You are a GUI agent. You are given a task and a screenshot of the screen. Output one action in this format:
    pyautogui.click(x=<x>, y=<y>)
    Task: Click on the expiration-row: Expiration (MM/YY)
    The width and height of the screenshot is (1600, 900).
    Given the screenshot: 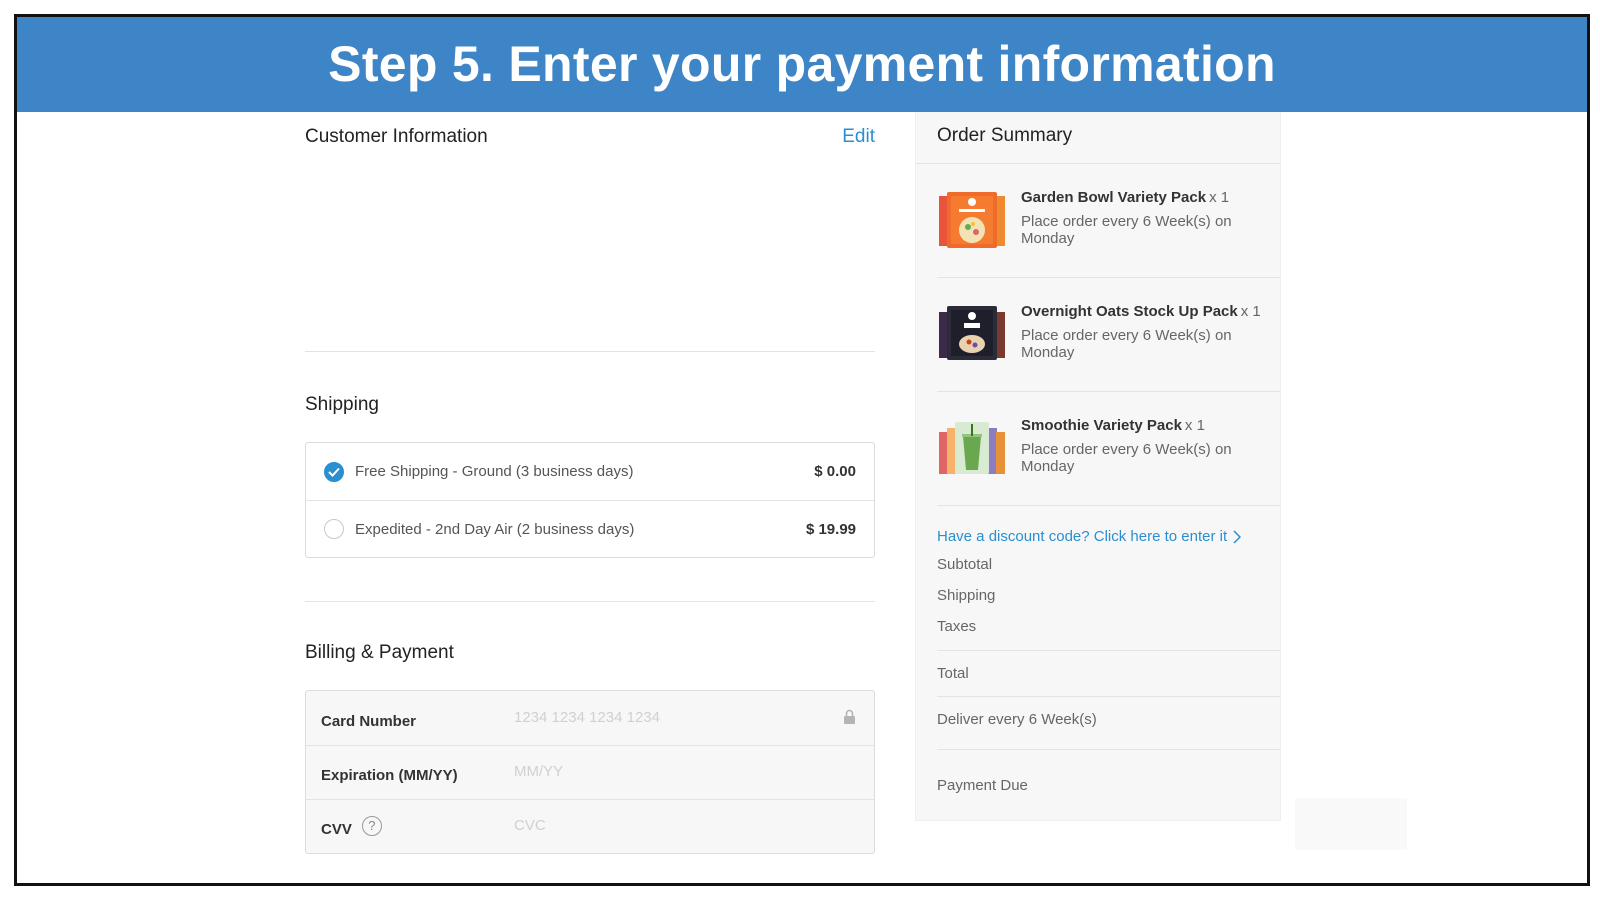 What is the action you would take?
    pyautogui.click(x=590, y=772)
    